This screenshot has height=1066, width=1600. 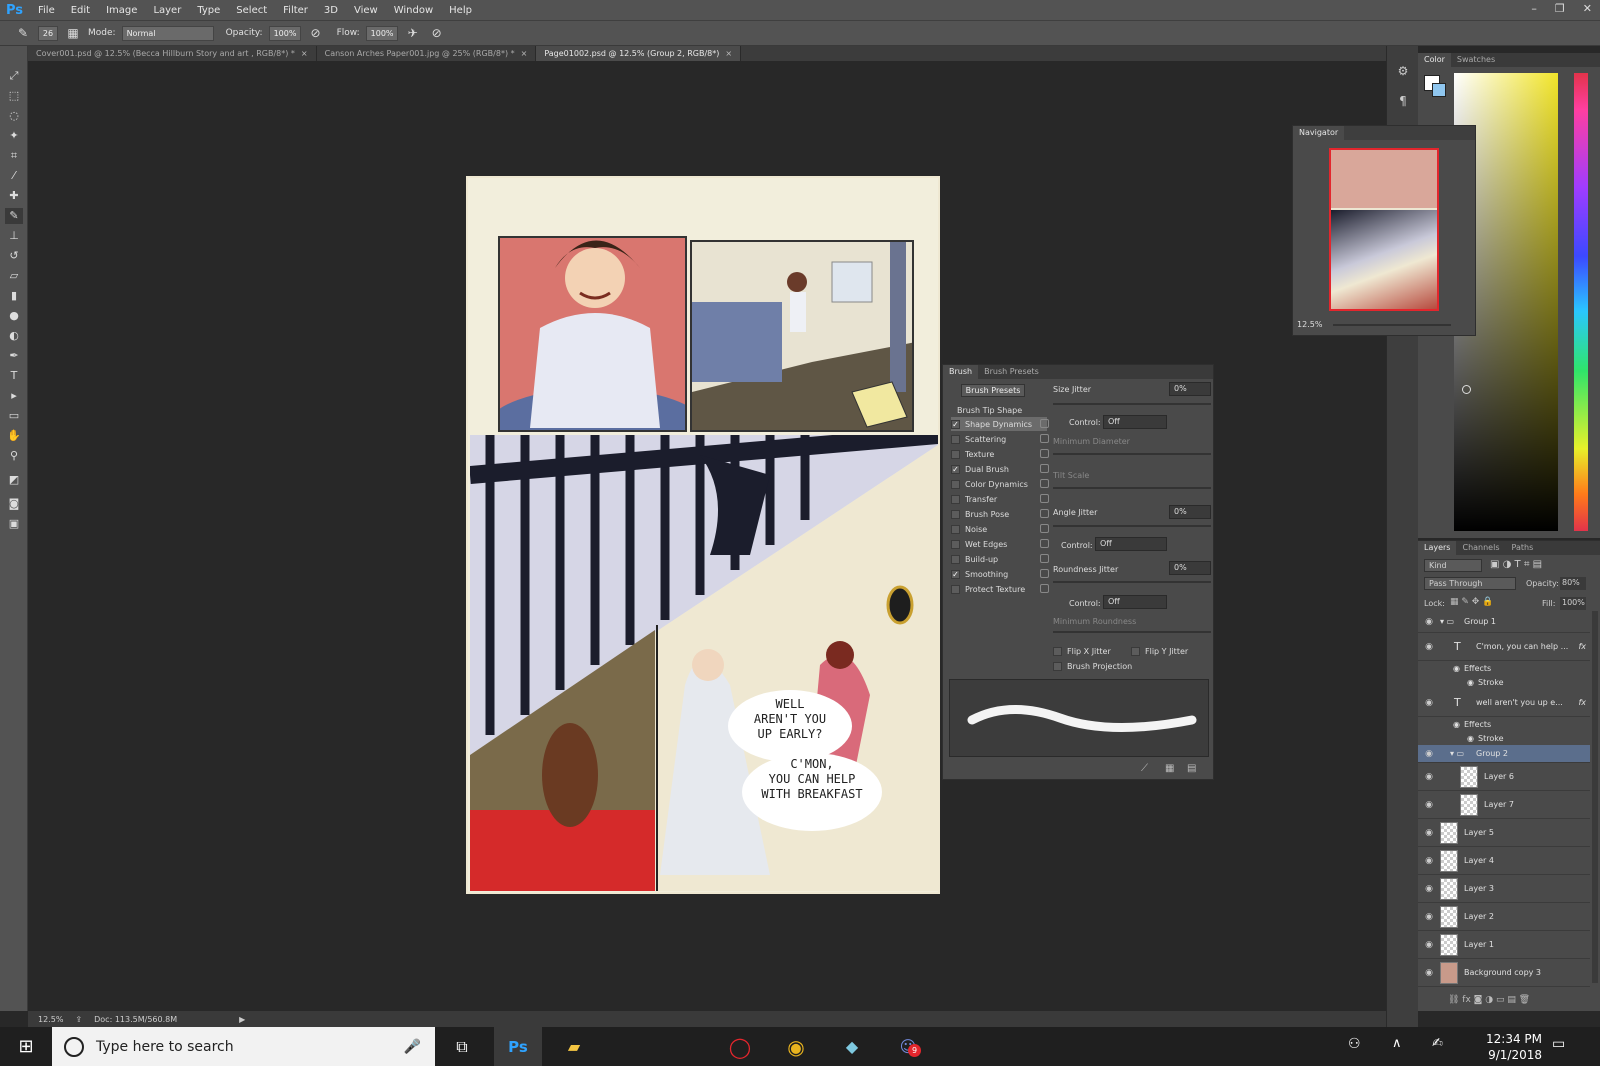 I want to click on angle-jitter-input: 0%, so click(x=1190, y=512).